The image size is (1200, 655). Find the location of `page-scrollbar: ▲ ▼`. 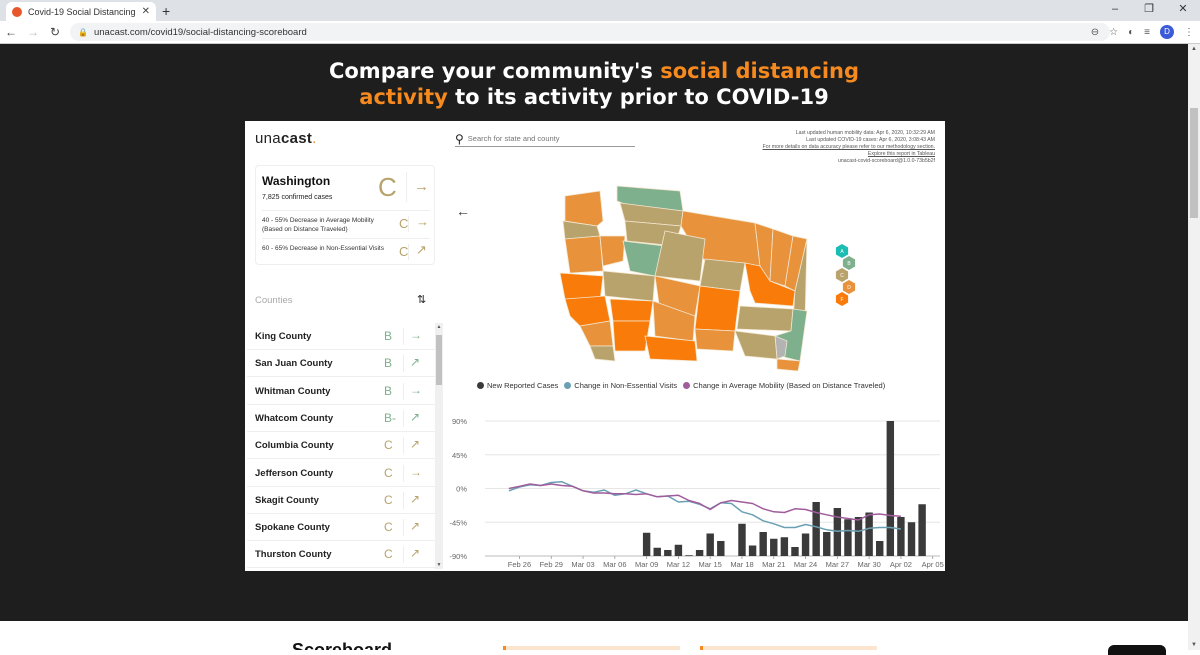

page-scrollbar: ▲ ▼ is located at coordinates (1194, 347).